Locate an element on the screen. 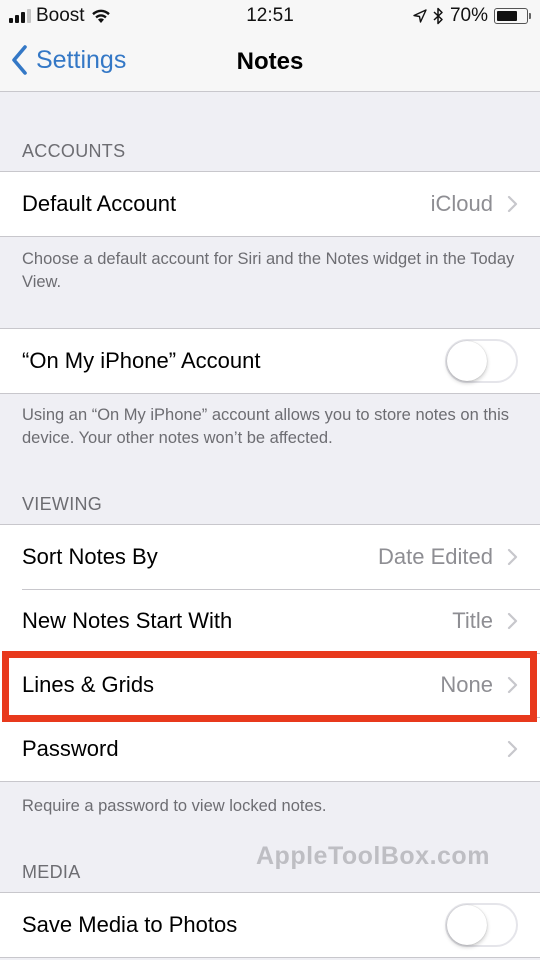 The image size is (540, 960). on-my-iphone-row: “On My iPhone” Account is located at coordinates (270, 361).